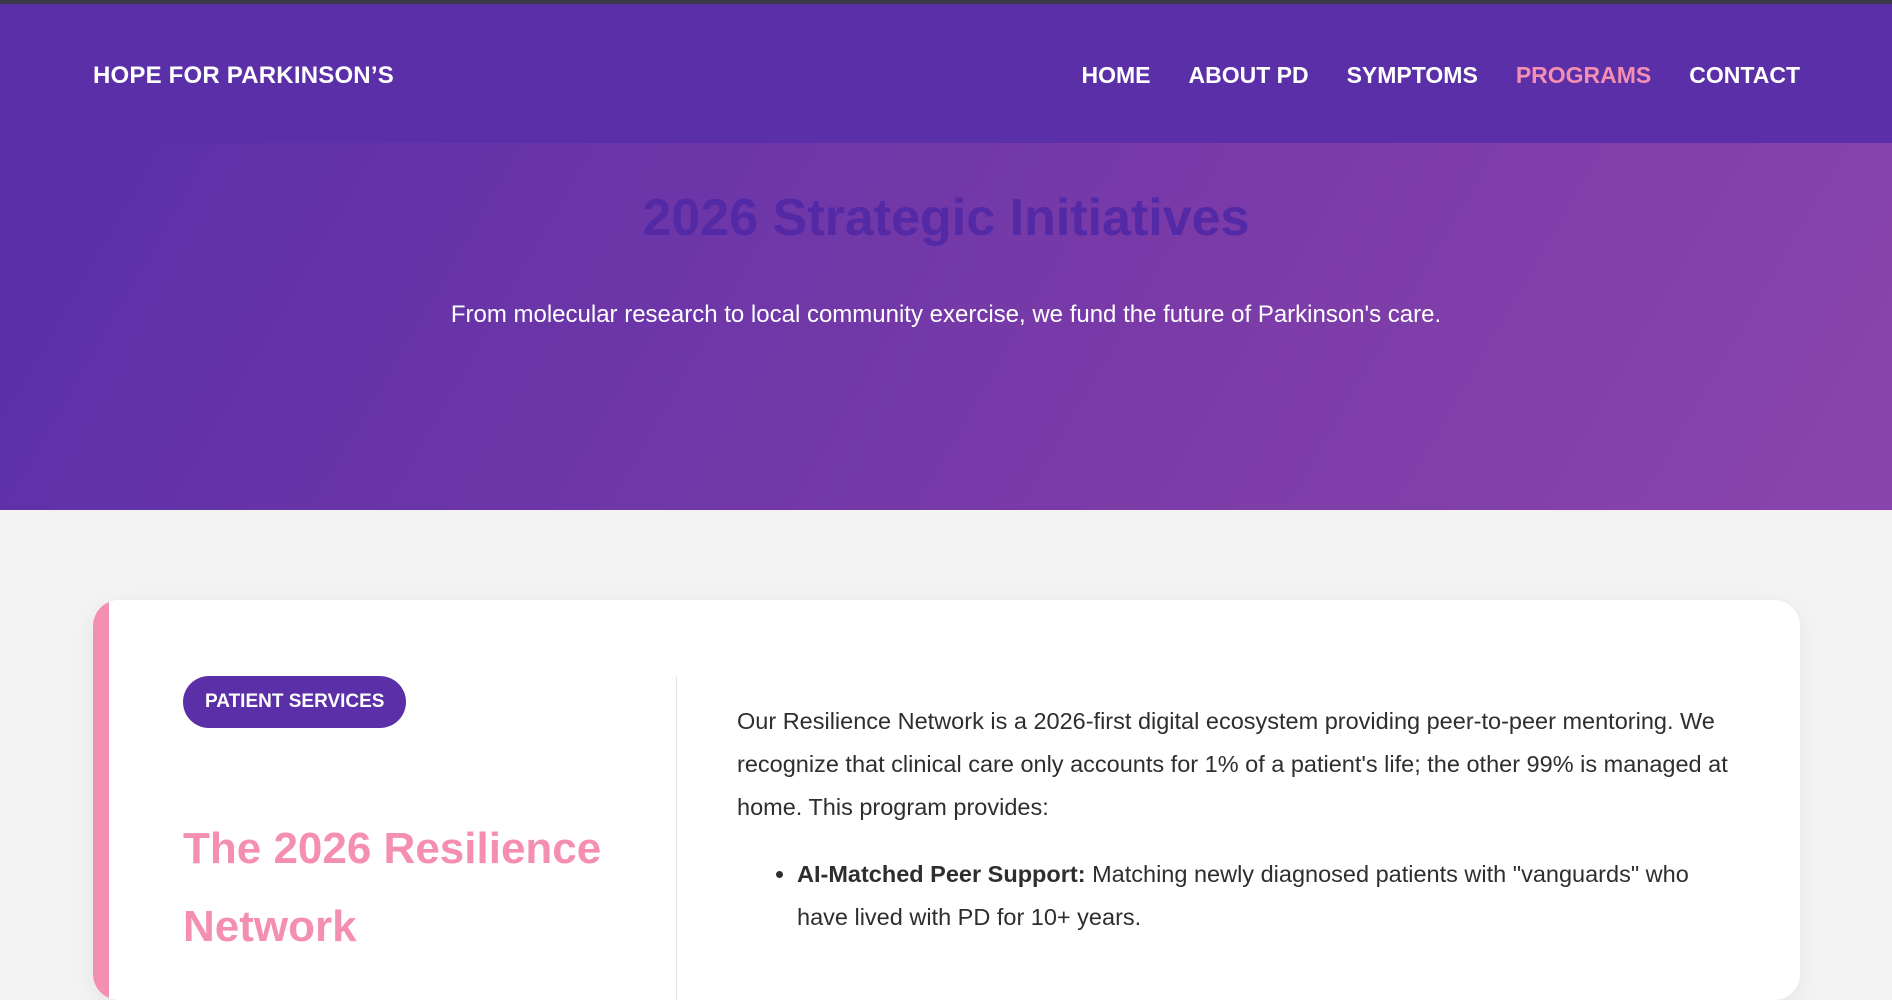  I want to click on card-accent-bar, so click(101, 800).